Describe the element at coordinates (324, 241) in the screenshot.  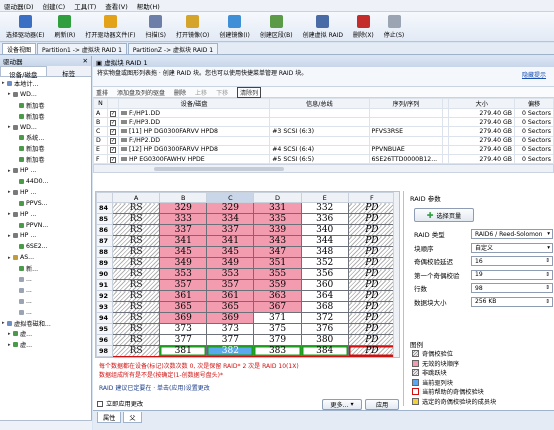
I see `grid-cell: 344` at that location.